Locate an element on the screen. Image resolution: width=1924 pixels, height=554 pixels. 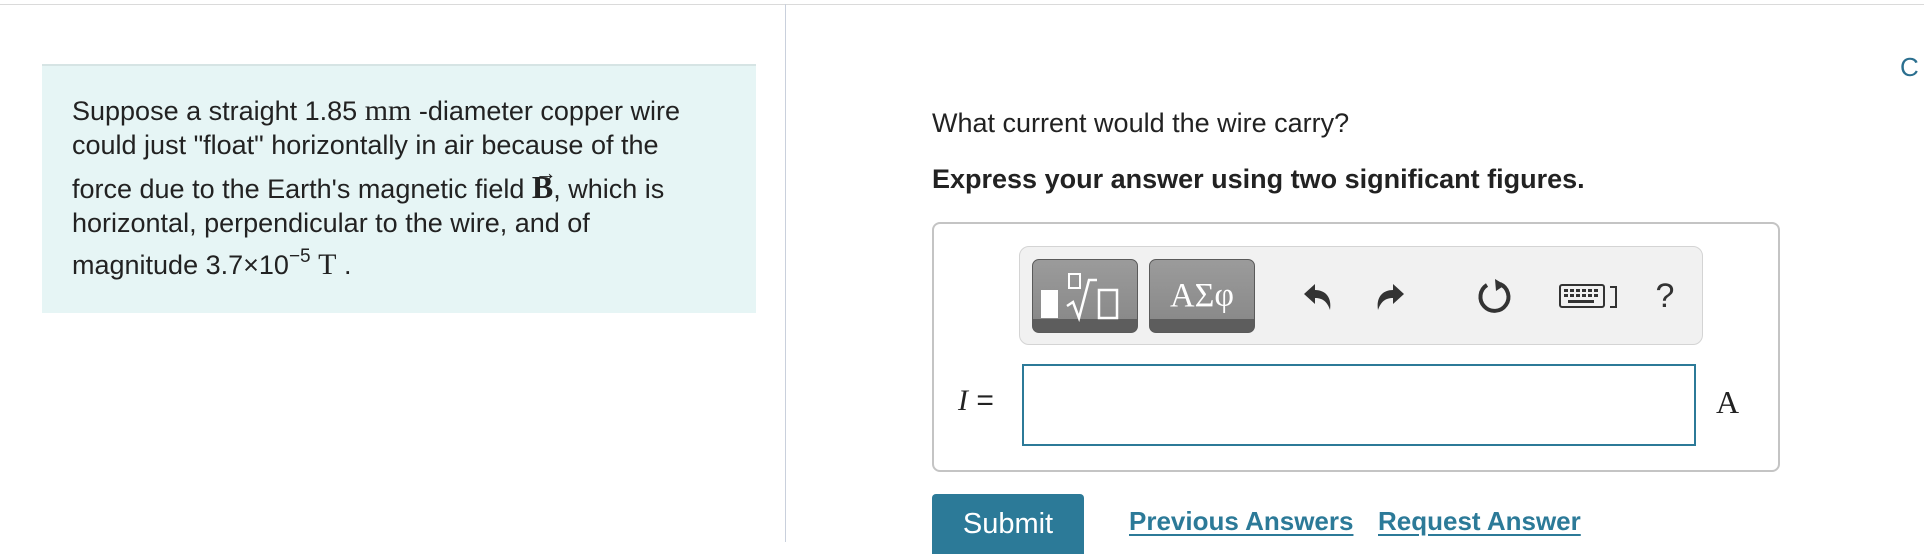
diameter-unit: mm is located at coordinates (388, 110).